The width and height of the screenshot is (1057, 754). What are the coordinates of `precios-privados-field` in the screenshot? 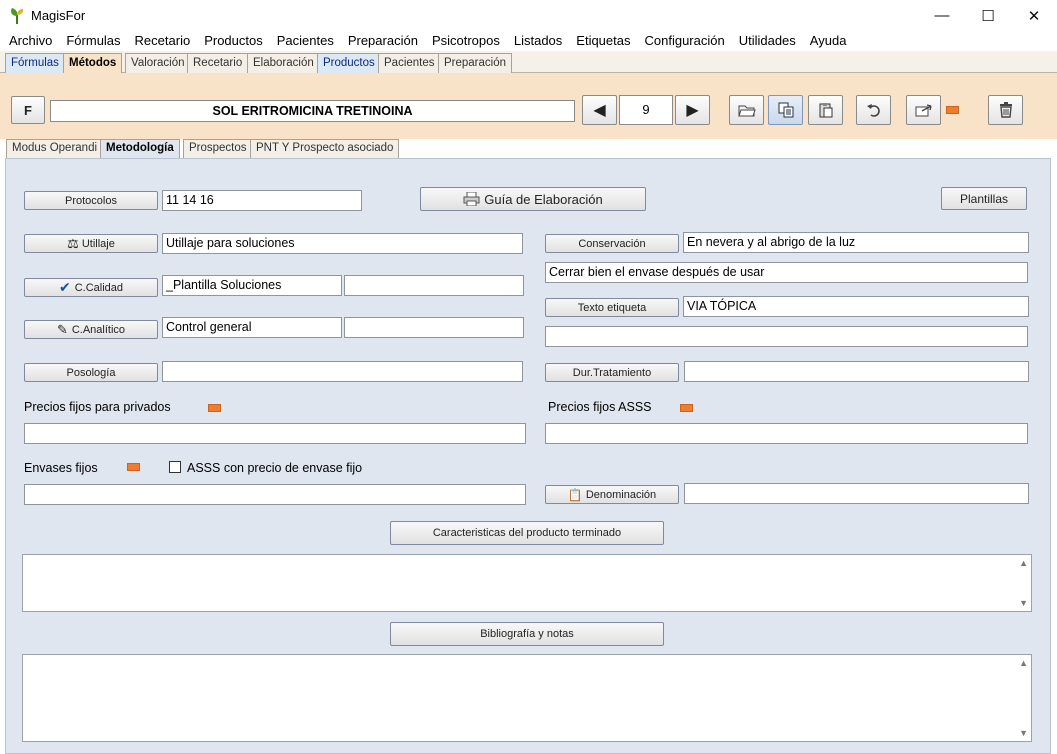 It's located at (275, 433).